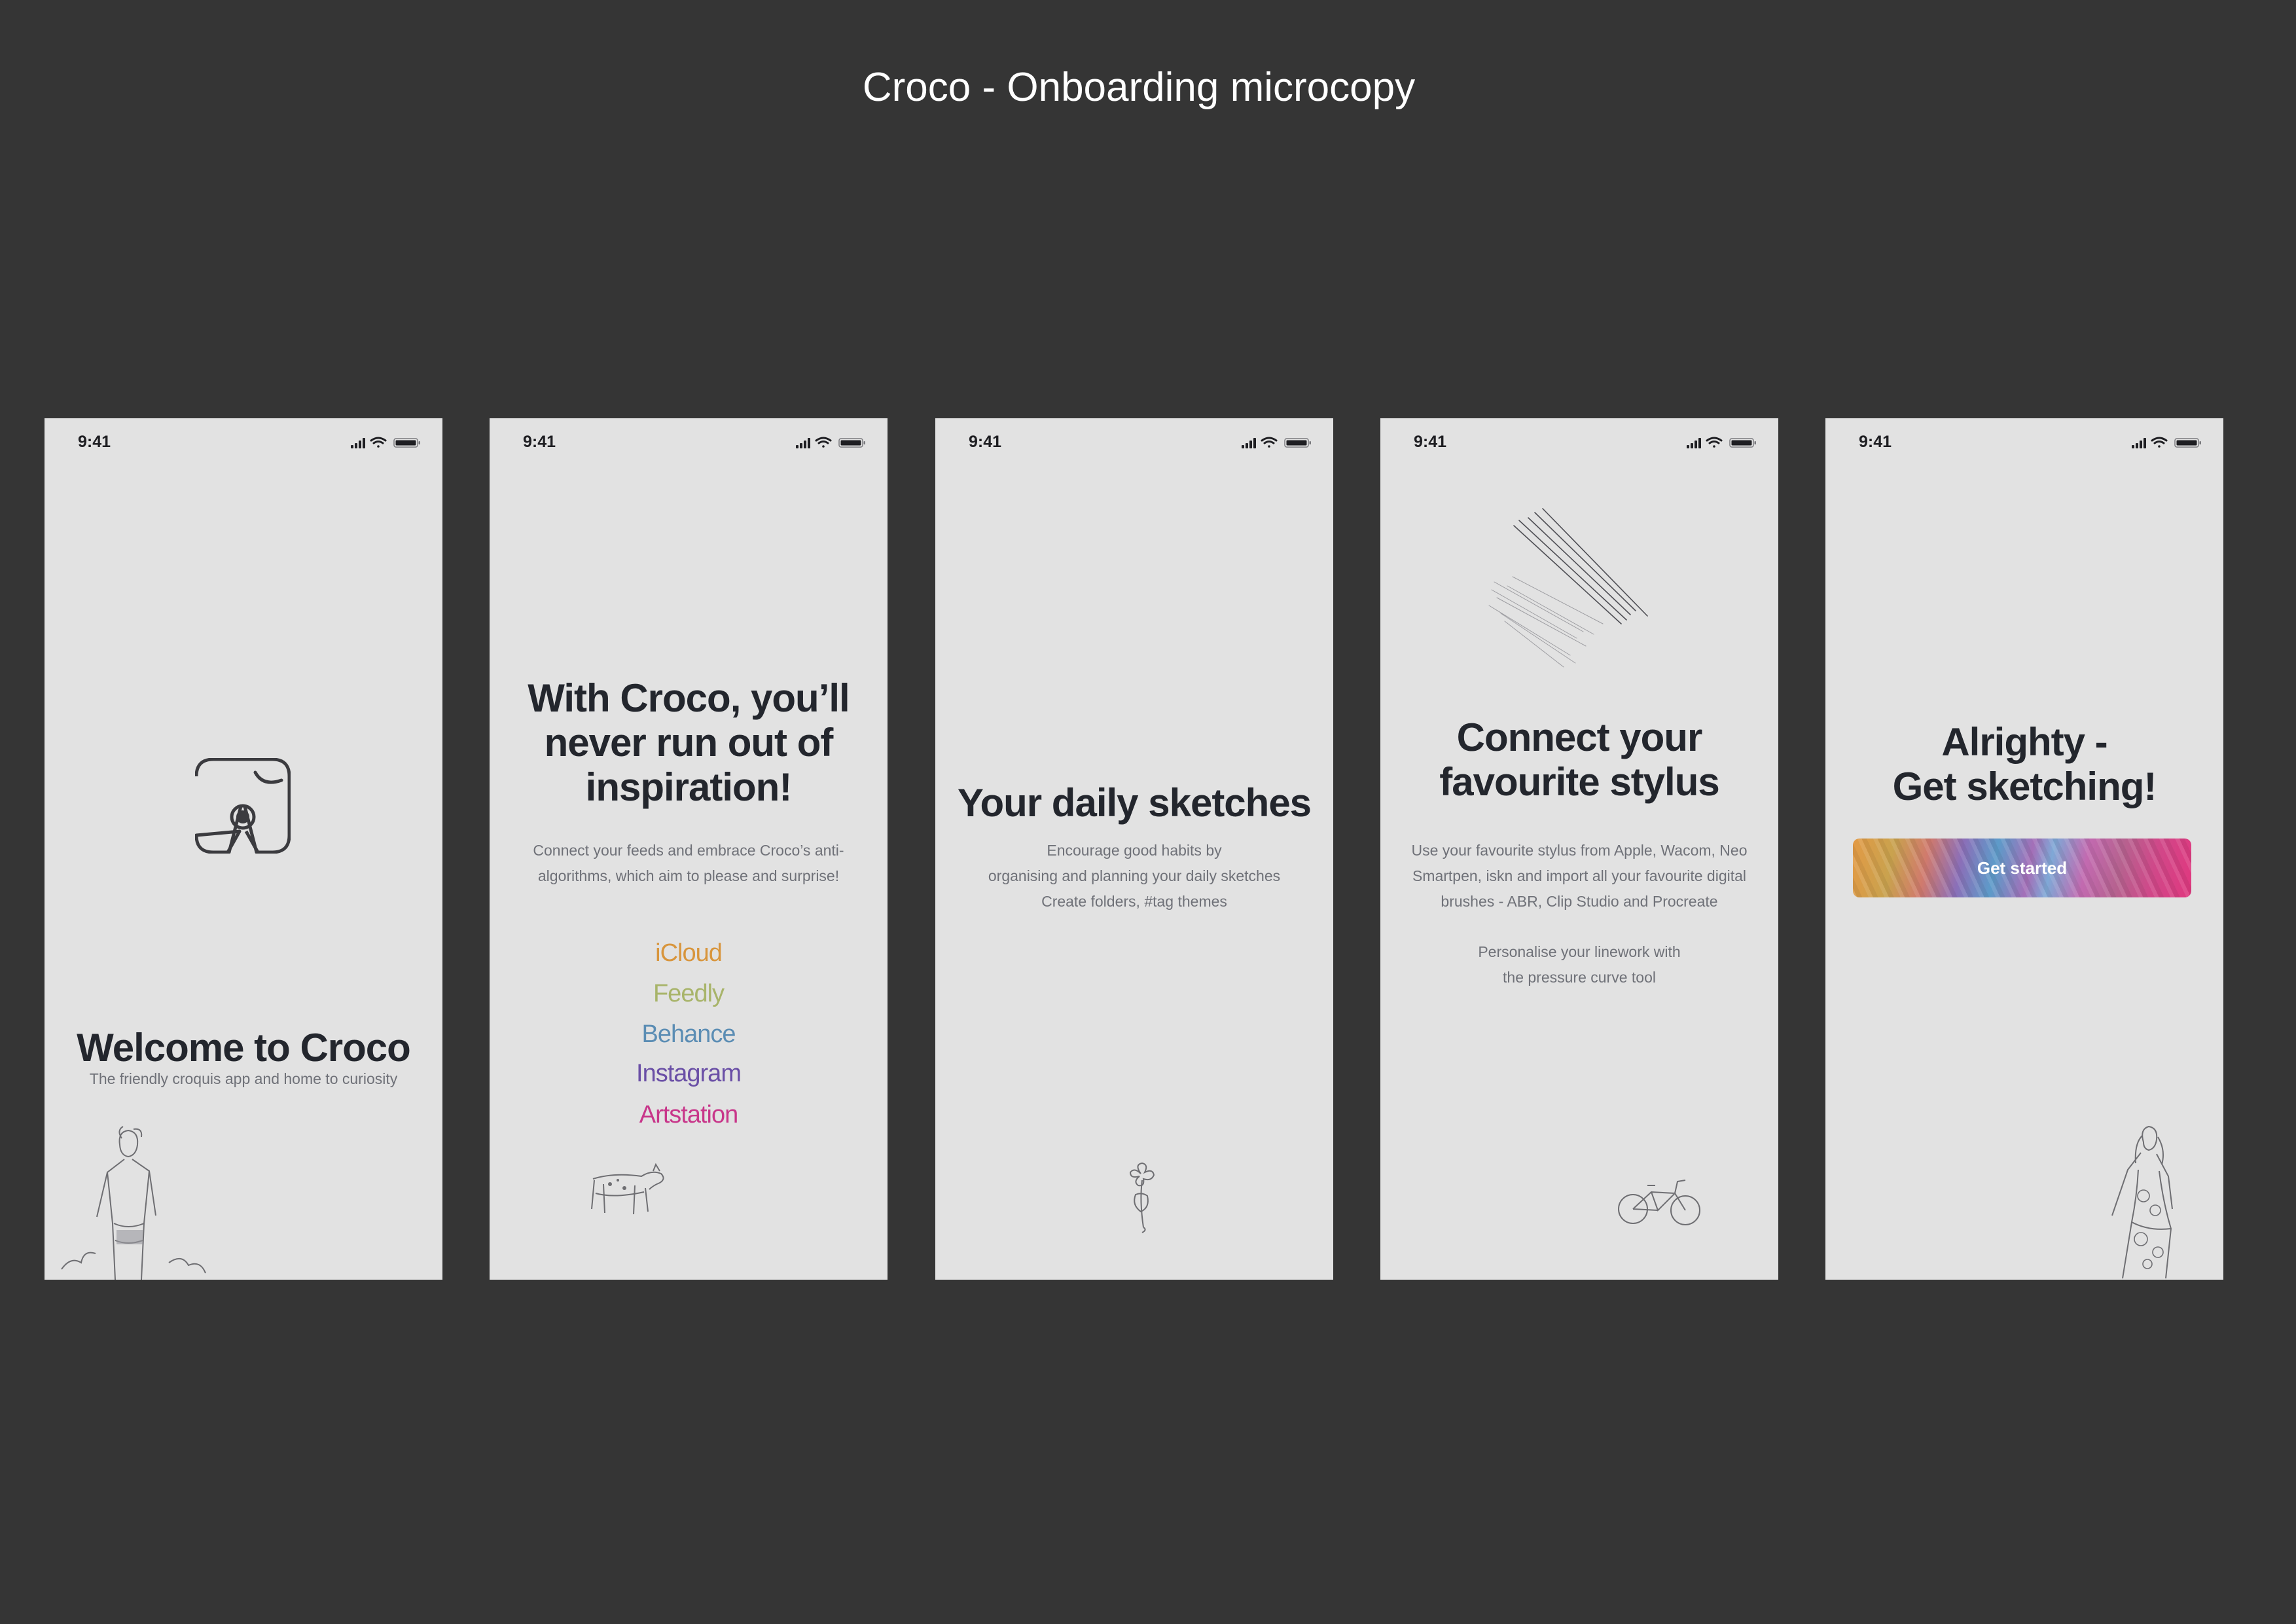 The image size is (2296, 1624). What do you see at coordinates (1659, 1202) in the screenshot?
I see `bicycle-sketch-illustration` at bounding box center [1659, 1202].